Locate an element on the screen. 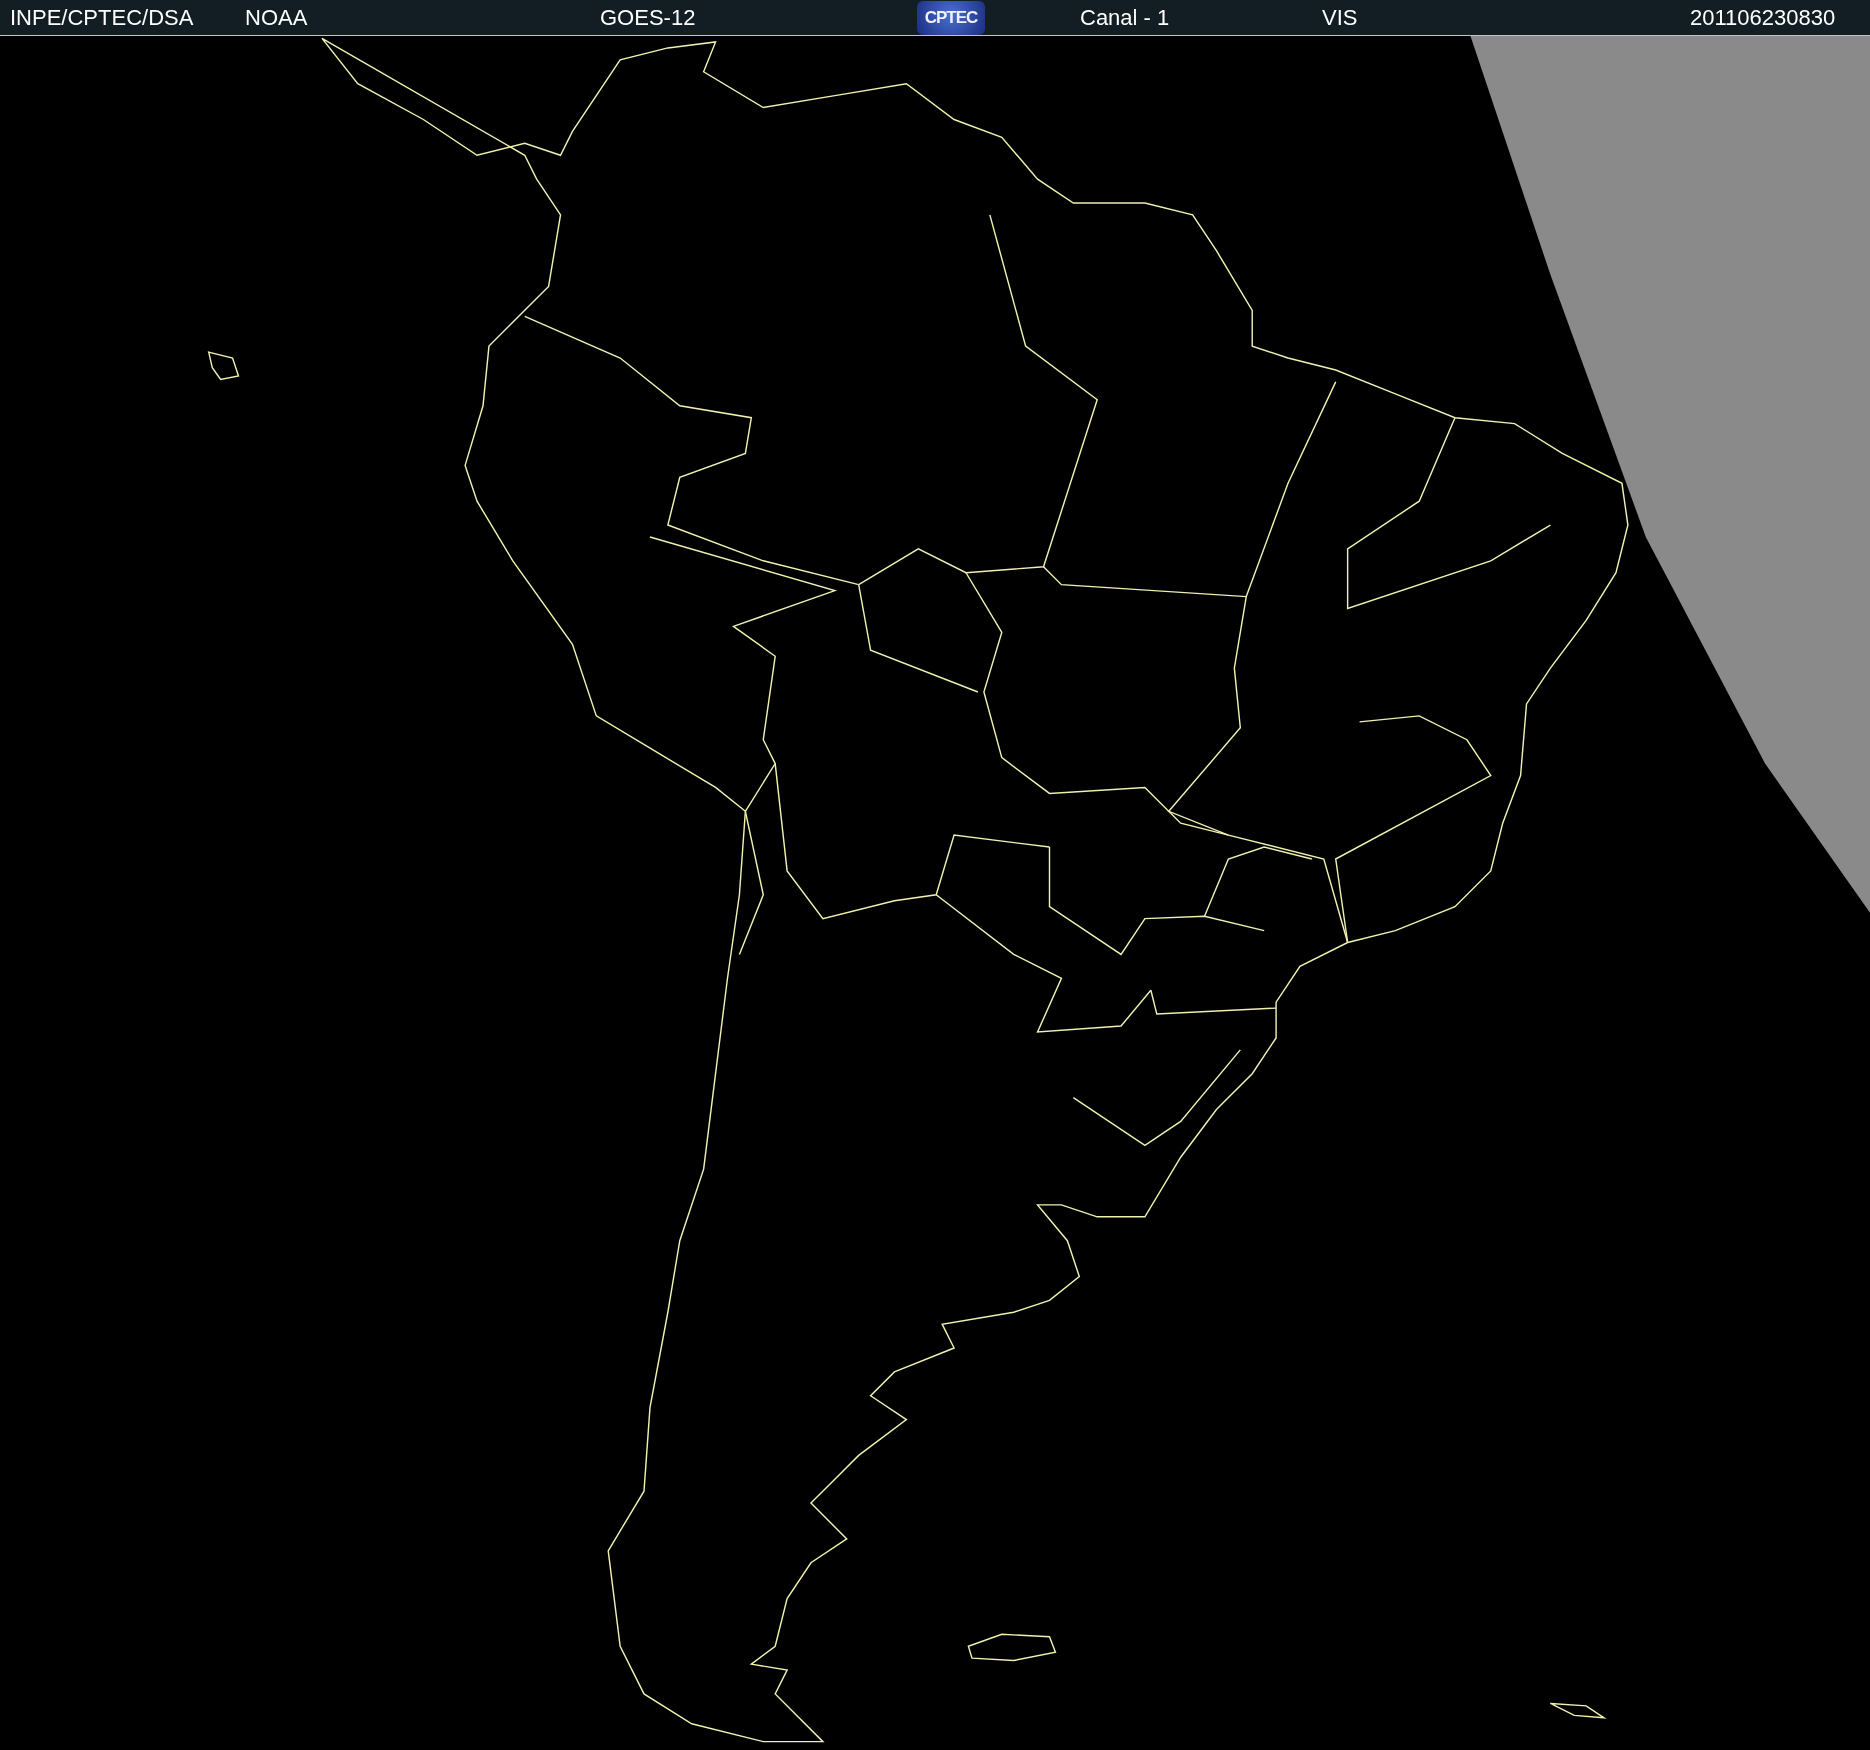  source-label: INPE/CPTEC/DSA is located at coordinates (102, 17).